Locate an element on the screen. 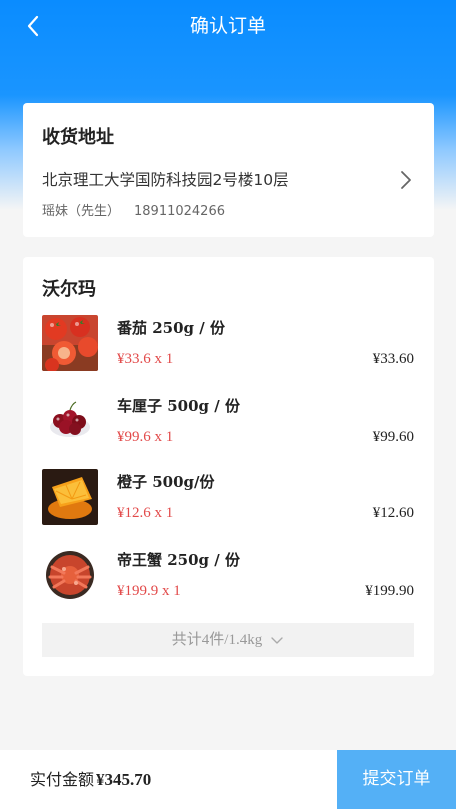 The height and width of the screenshot is (809, 456). orange-image is located at coordinates (70, 497).